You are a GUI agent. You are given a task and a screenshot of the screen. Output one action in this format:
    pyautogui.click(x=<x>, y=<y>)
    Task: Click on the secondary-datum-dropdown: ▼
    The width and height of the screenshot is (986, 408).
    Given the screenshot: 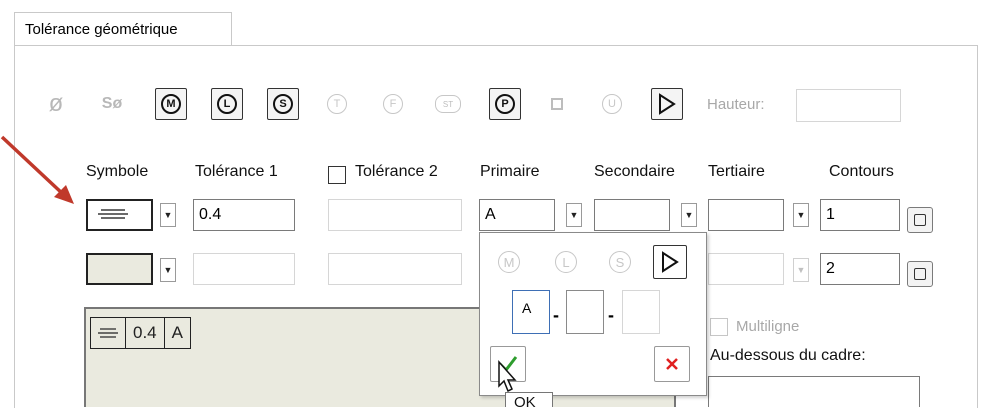 What is the action you would take?
    pyautogui.click(x=689, y=215)
    